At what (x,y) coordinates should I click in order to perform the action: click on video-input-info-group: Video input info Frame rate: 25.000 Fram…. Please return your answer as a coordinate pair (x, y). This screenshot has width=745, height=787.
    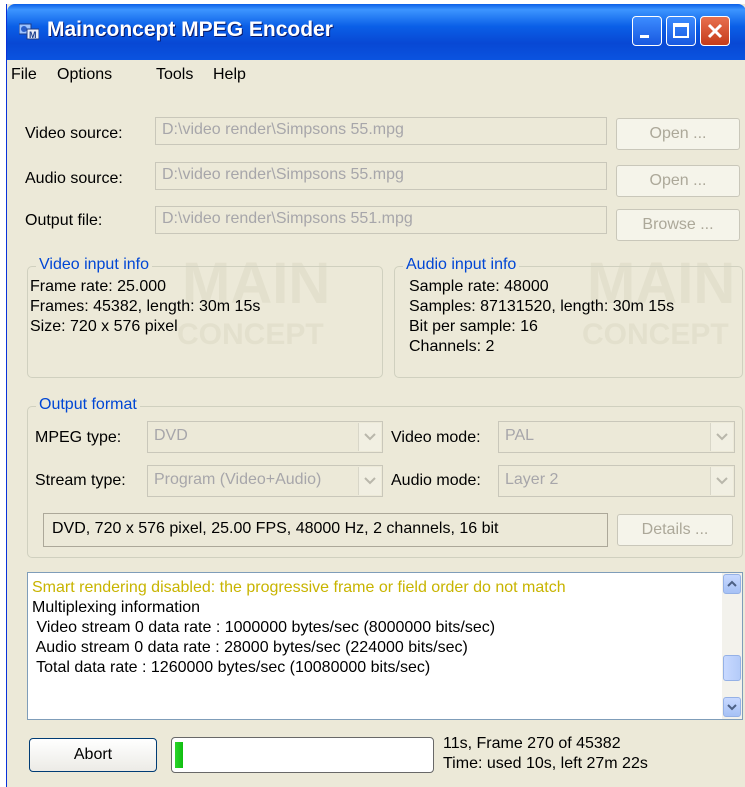
    Looking at the image, I should click on (205, 317).